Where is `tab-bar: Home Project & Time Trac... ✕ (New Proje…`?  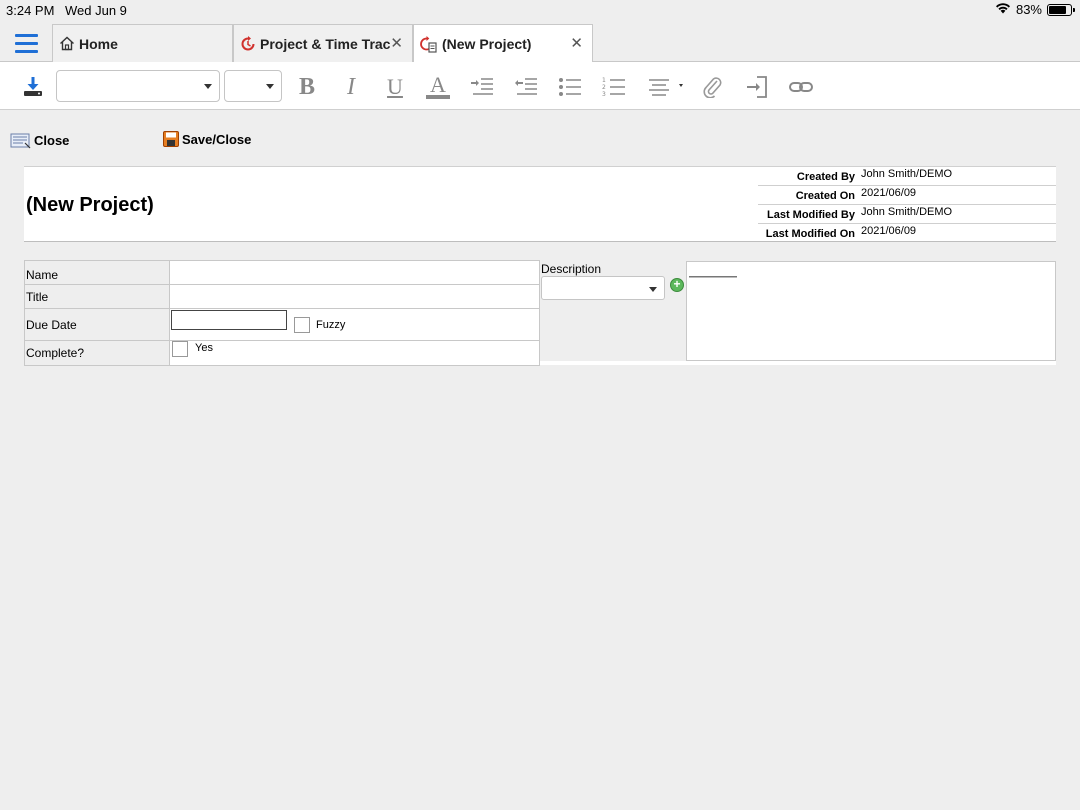 tab-bar: Home Project & Time Trac... ✕ (New Proje… is located at coordinates (540, 43).